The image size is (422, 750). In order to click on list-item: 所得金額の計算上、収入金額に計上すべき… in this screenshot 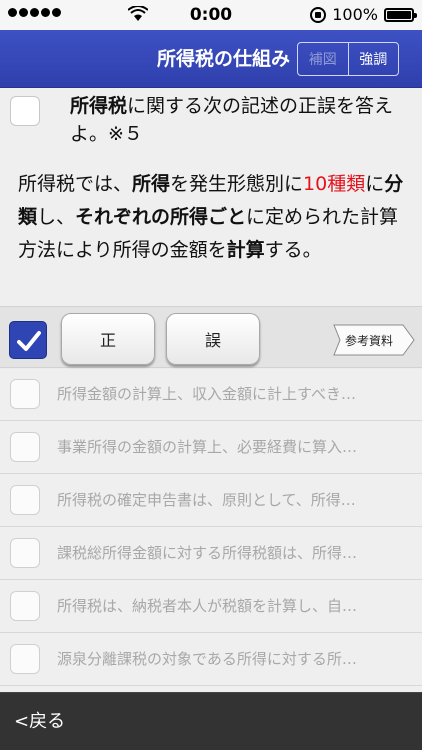, I will do `click(211, 395)`.